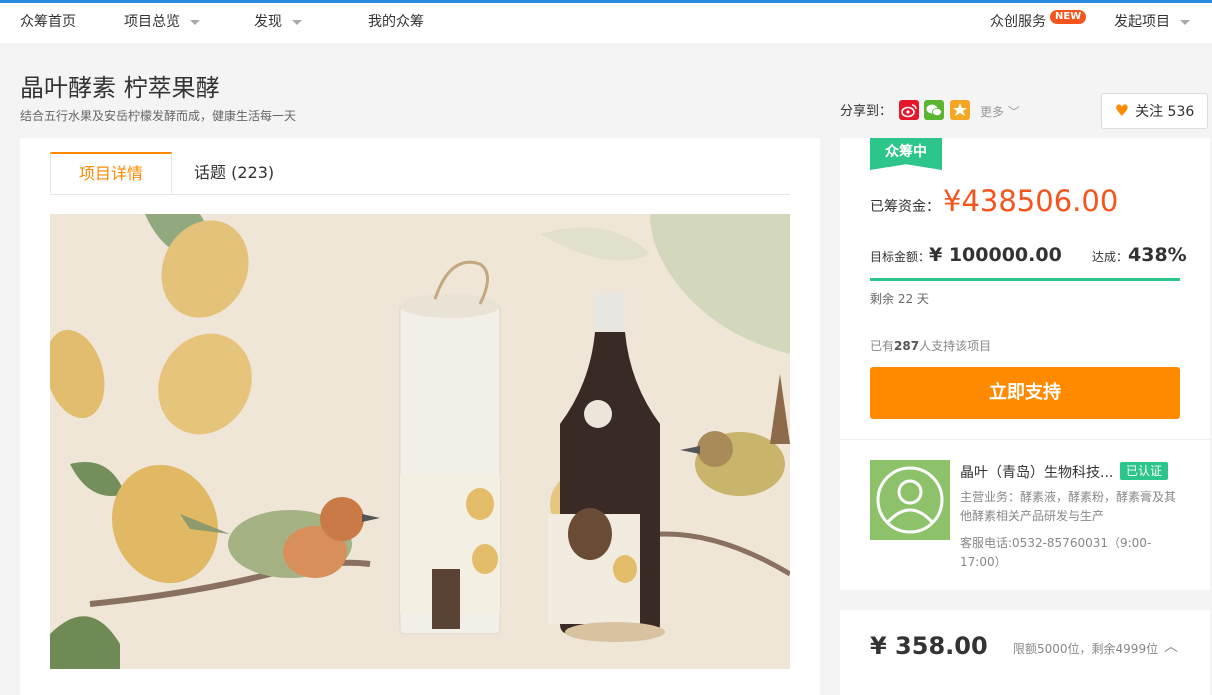  What do you see at coordinates (1086, 649) in the screenshot?
I see `reward-limit: 限额5000位，剩余4999位` at bounding box center [1086, 649].